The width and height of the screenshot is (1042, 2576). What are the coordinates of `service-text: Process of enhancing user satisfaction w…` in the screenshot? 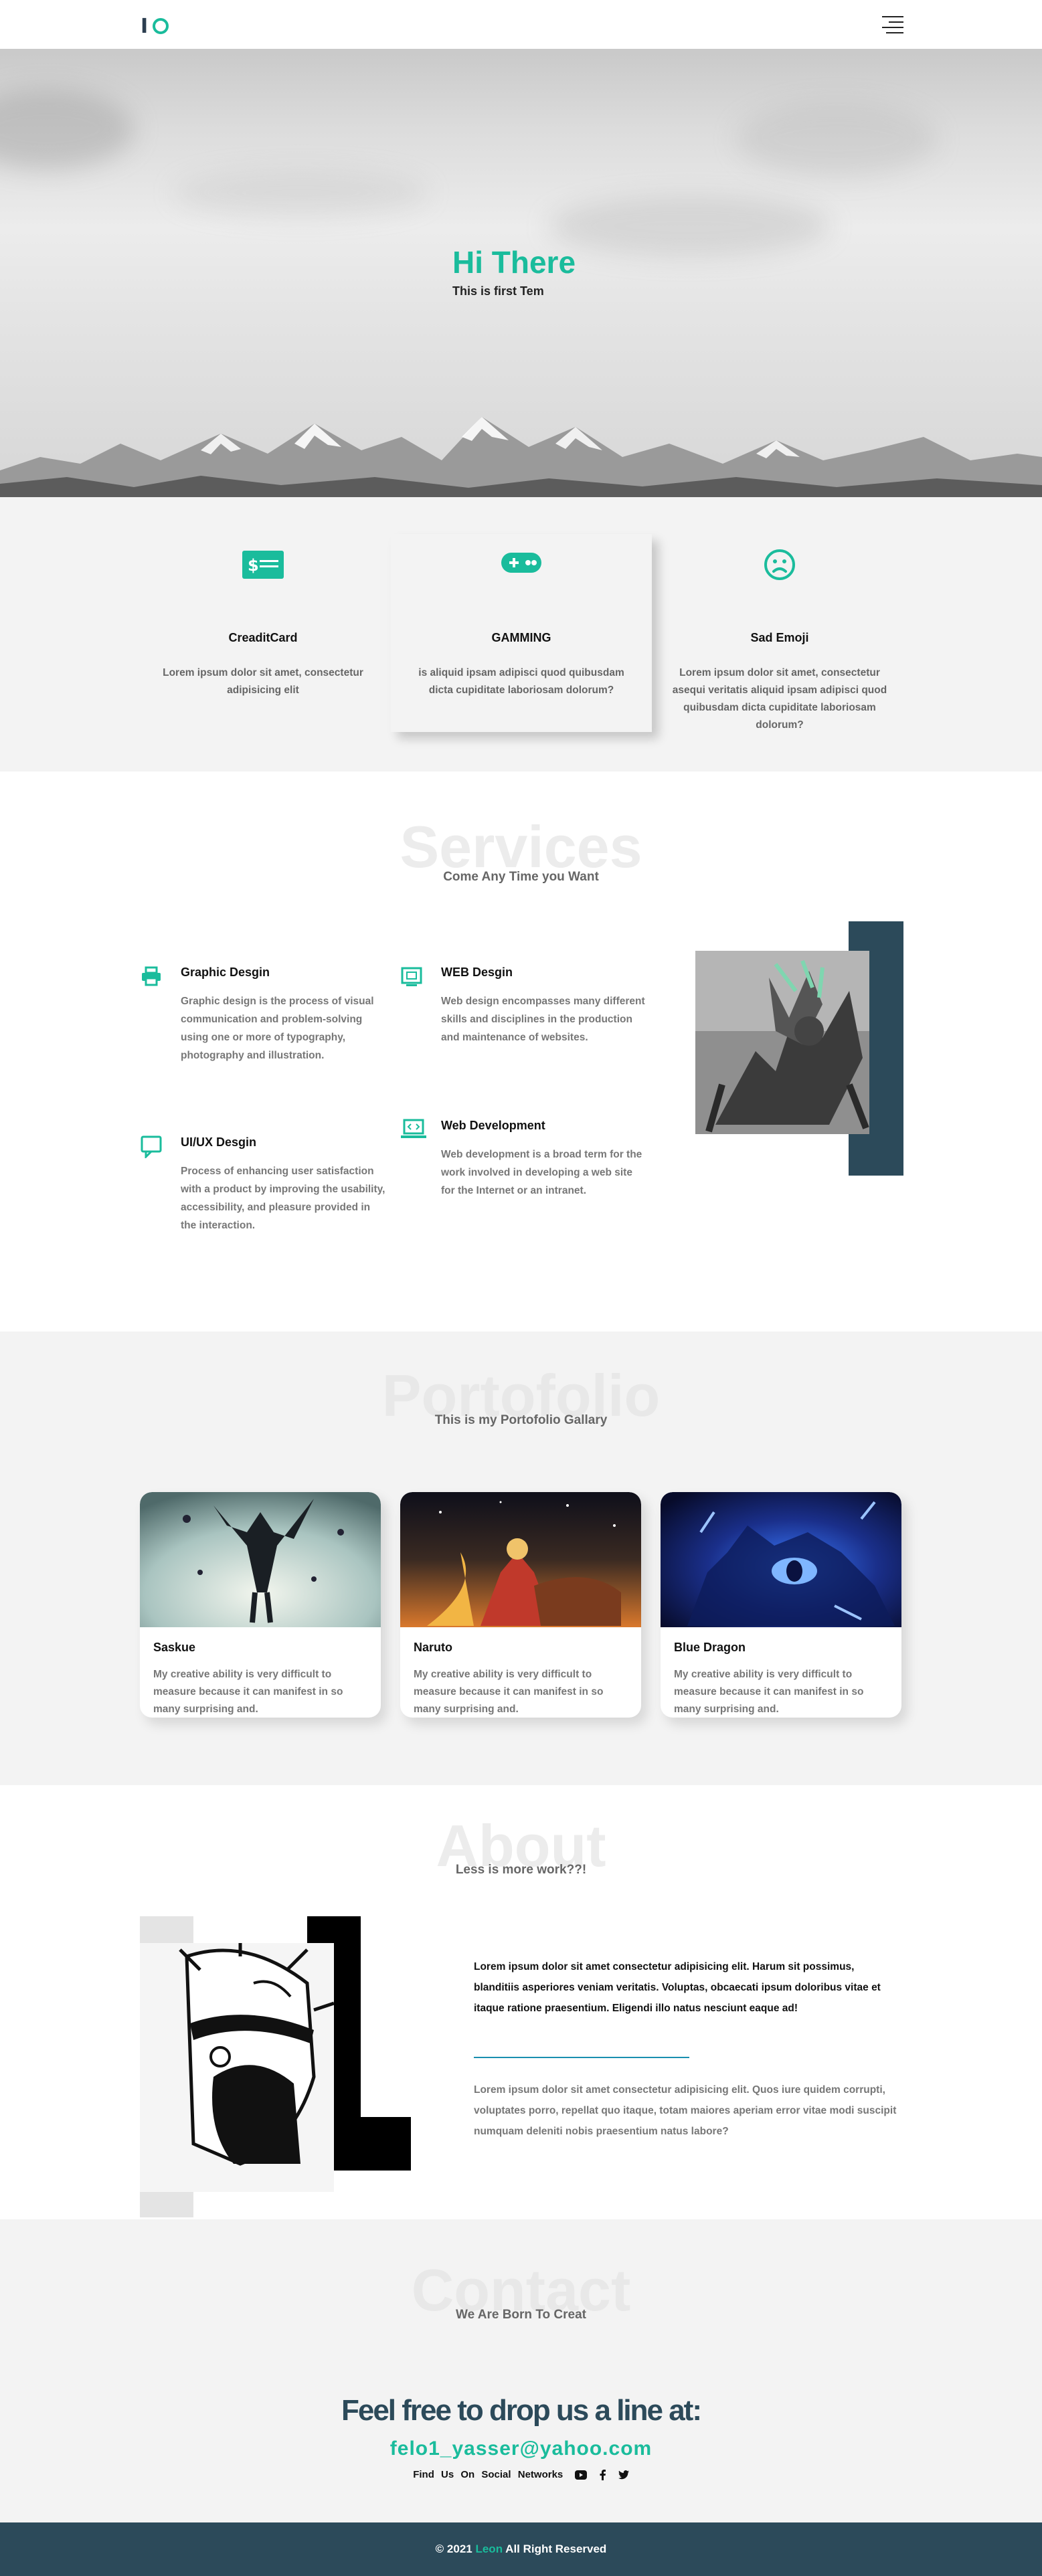 It's located at (283, 1198).